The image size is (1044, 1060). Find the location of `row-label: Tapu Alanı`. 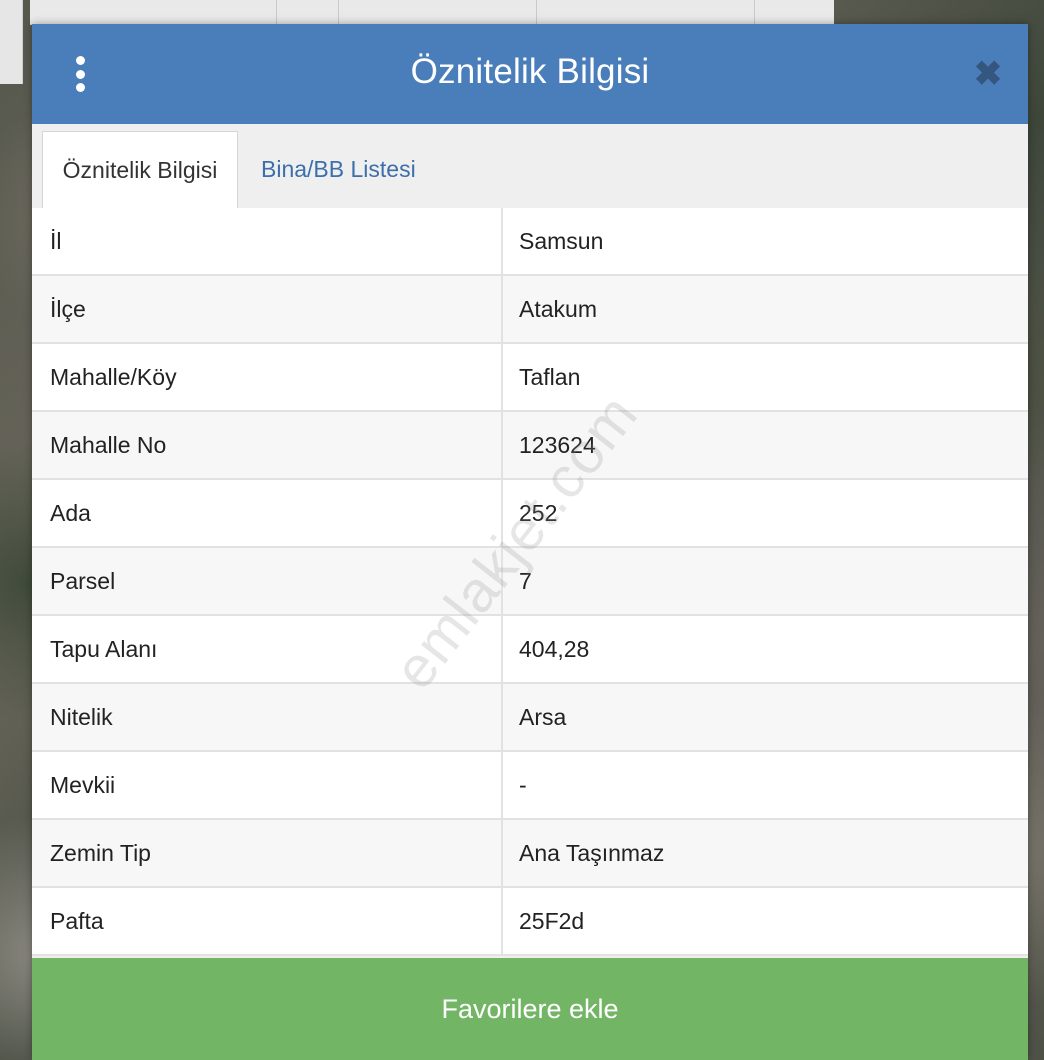

row-label: Tapu Alanı is located at coordinates (104, 649).